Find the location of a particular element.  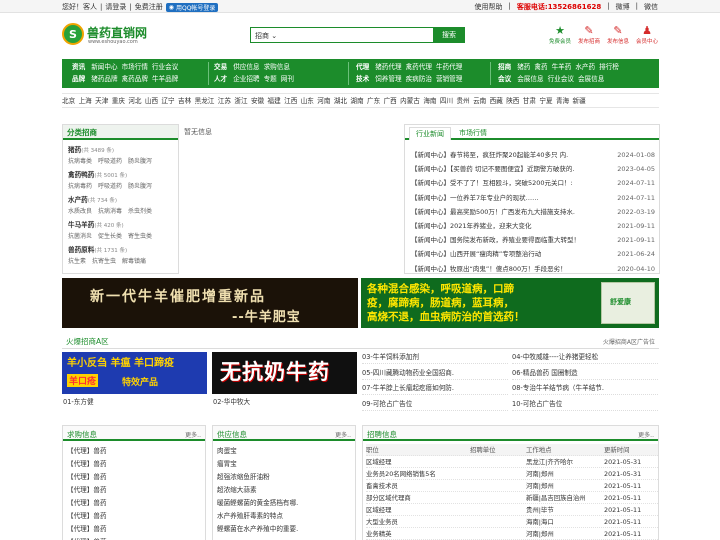

supply-list-item: 暖菌鲣螺菌的黄金搭档有哪. is located at coordinates (286, 503).